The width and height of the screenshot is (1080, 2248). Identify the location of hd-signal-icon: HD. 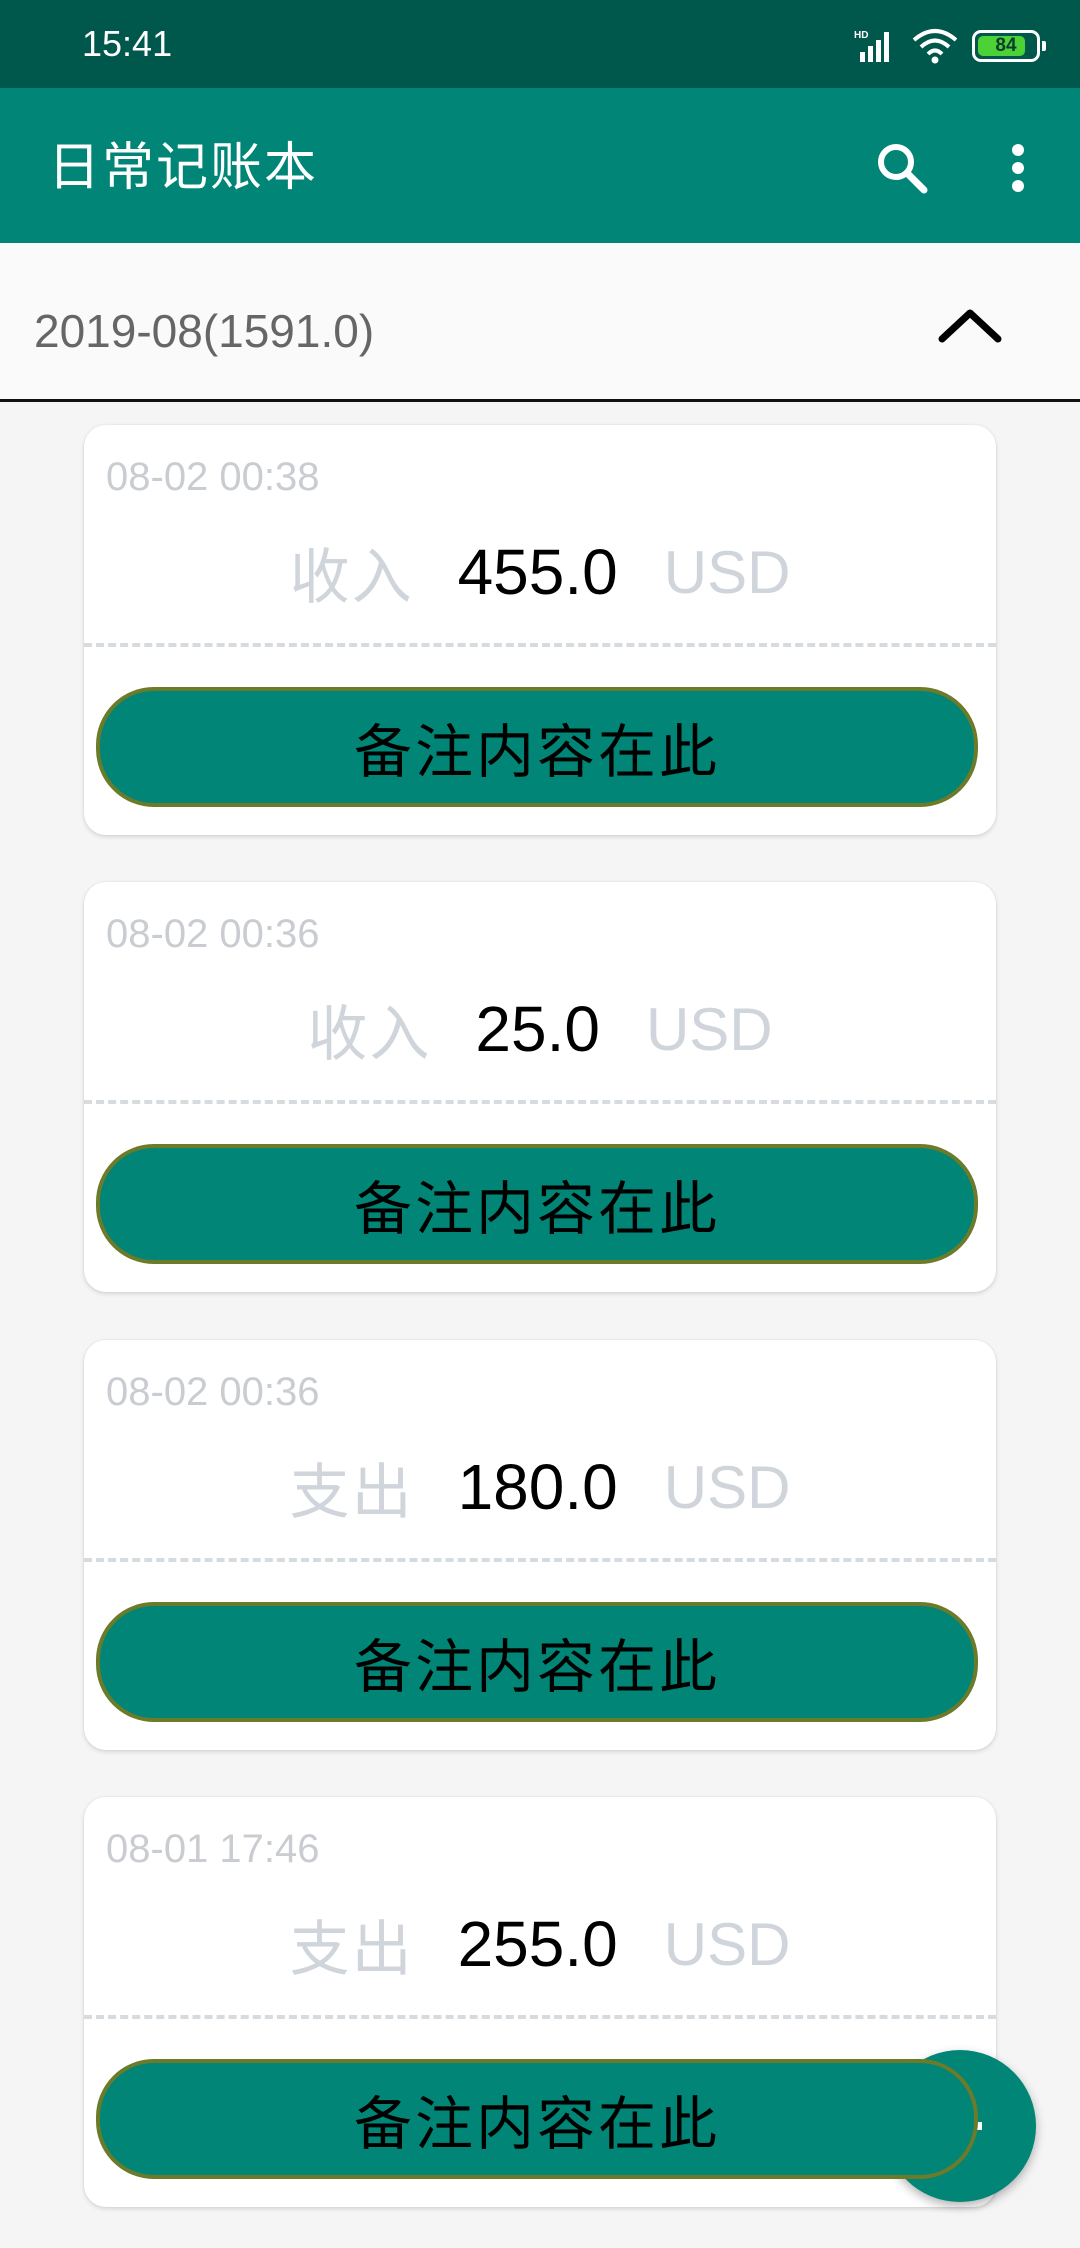
(871, 46).